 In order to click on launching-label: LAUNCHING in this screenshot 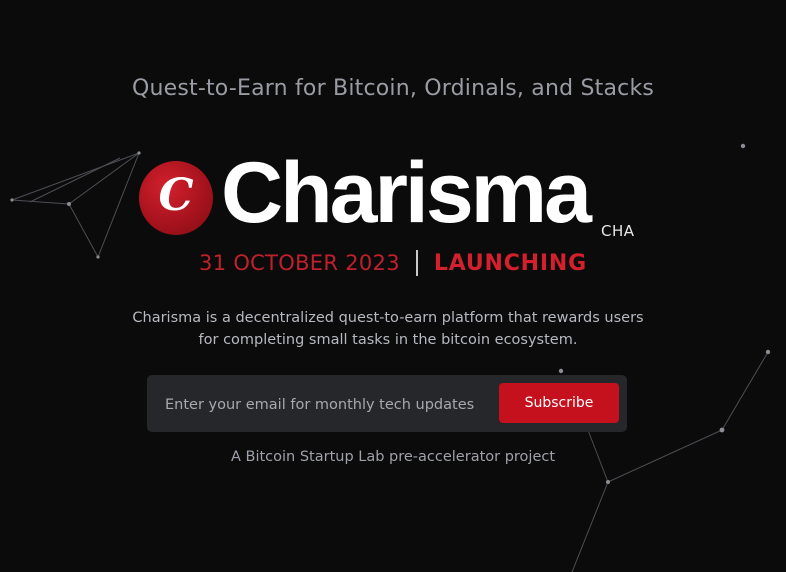, I will do `click(510, 263)`.